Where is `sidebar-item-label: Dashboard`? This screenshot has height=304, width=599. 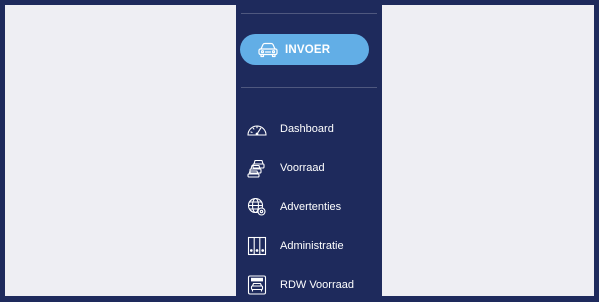
sidebar-item-label: Dashboard is located at coordinates (307, 128).